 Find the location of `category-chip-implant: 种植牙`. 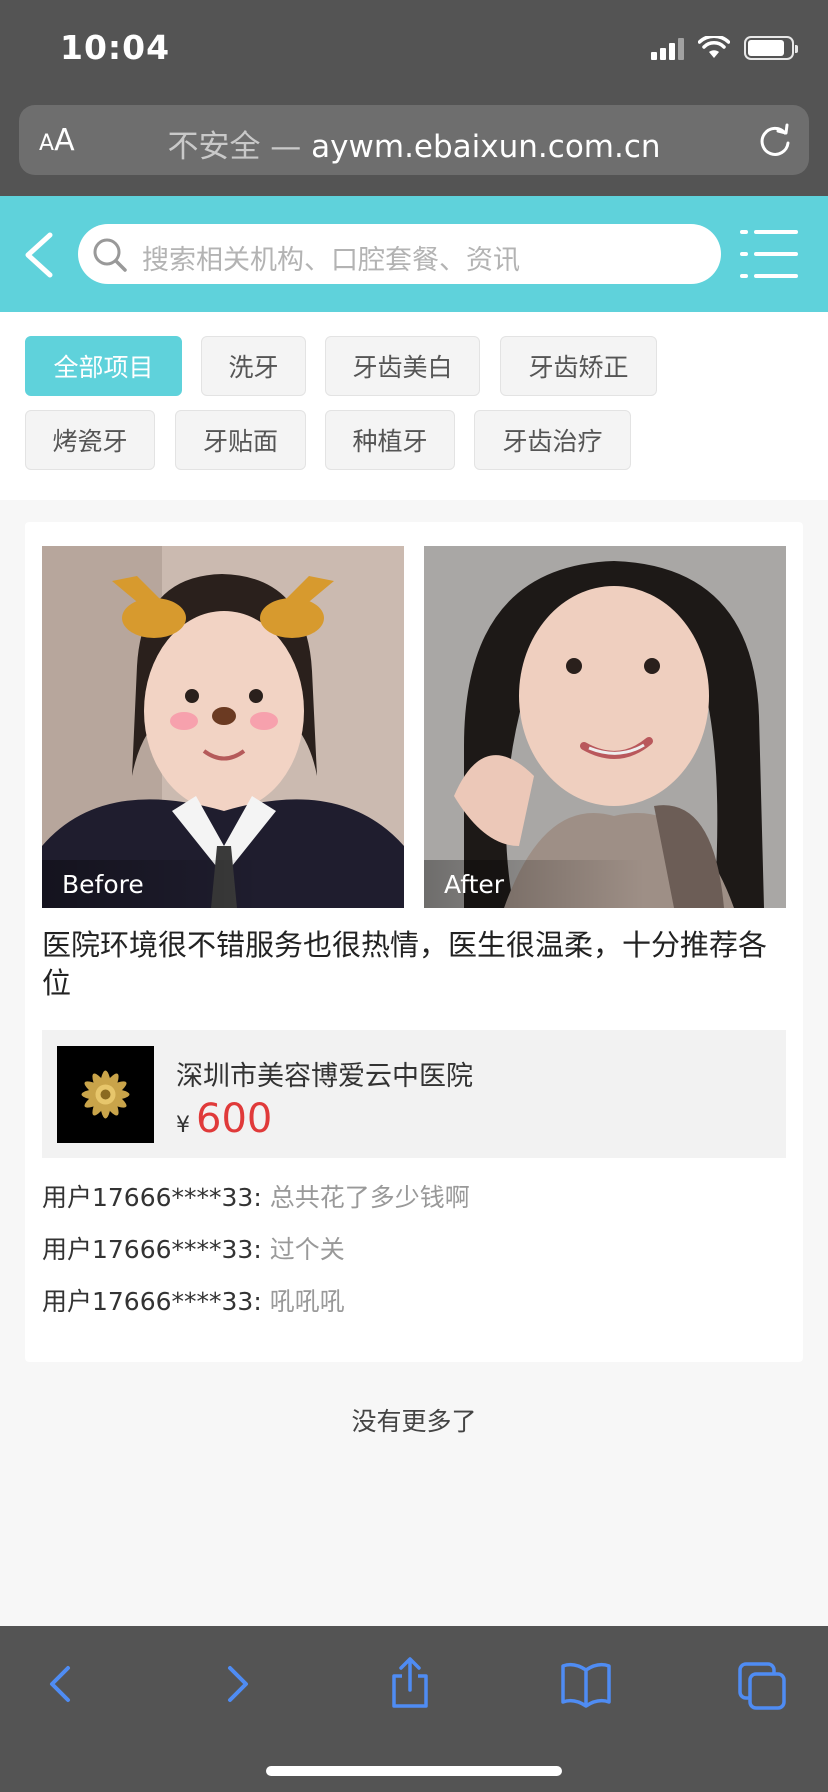

category-chip-implant: 种植牙 is located at coordinates (390, 440).